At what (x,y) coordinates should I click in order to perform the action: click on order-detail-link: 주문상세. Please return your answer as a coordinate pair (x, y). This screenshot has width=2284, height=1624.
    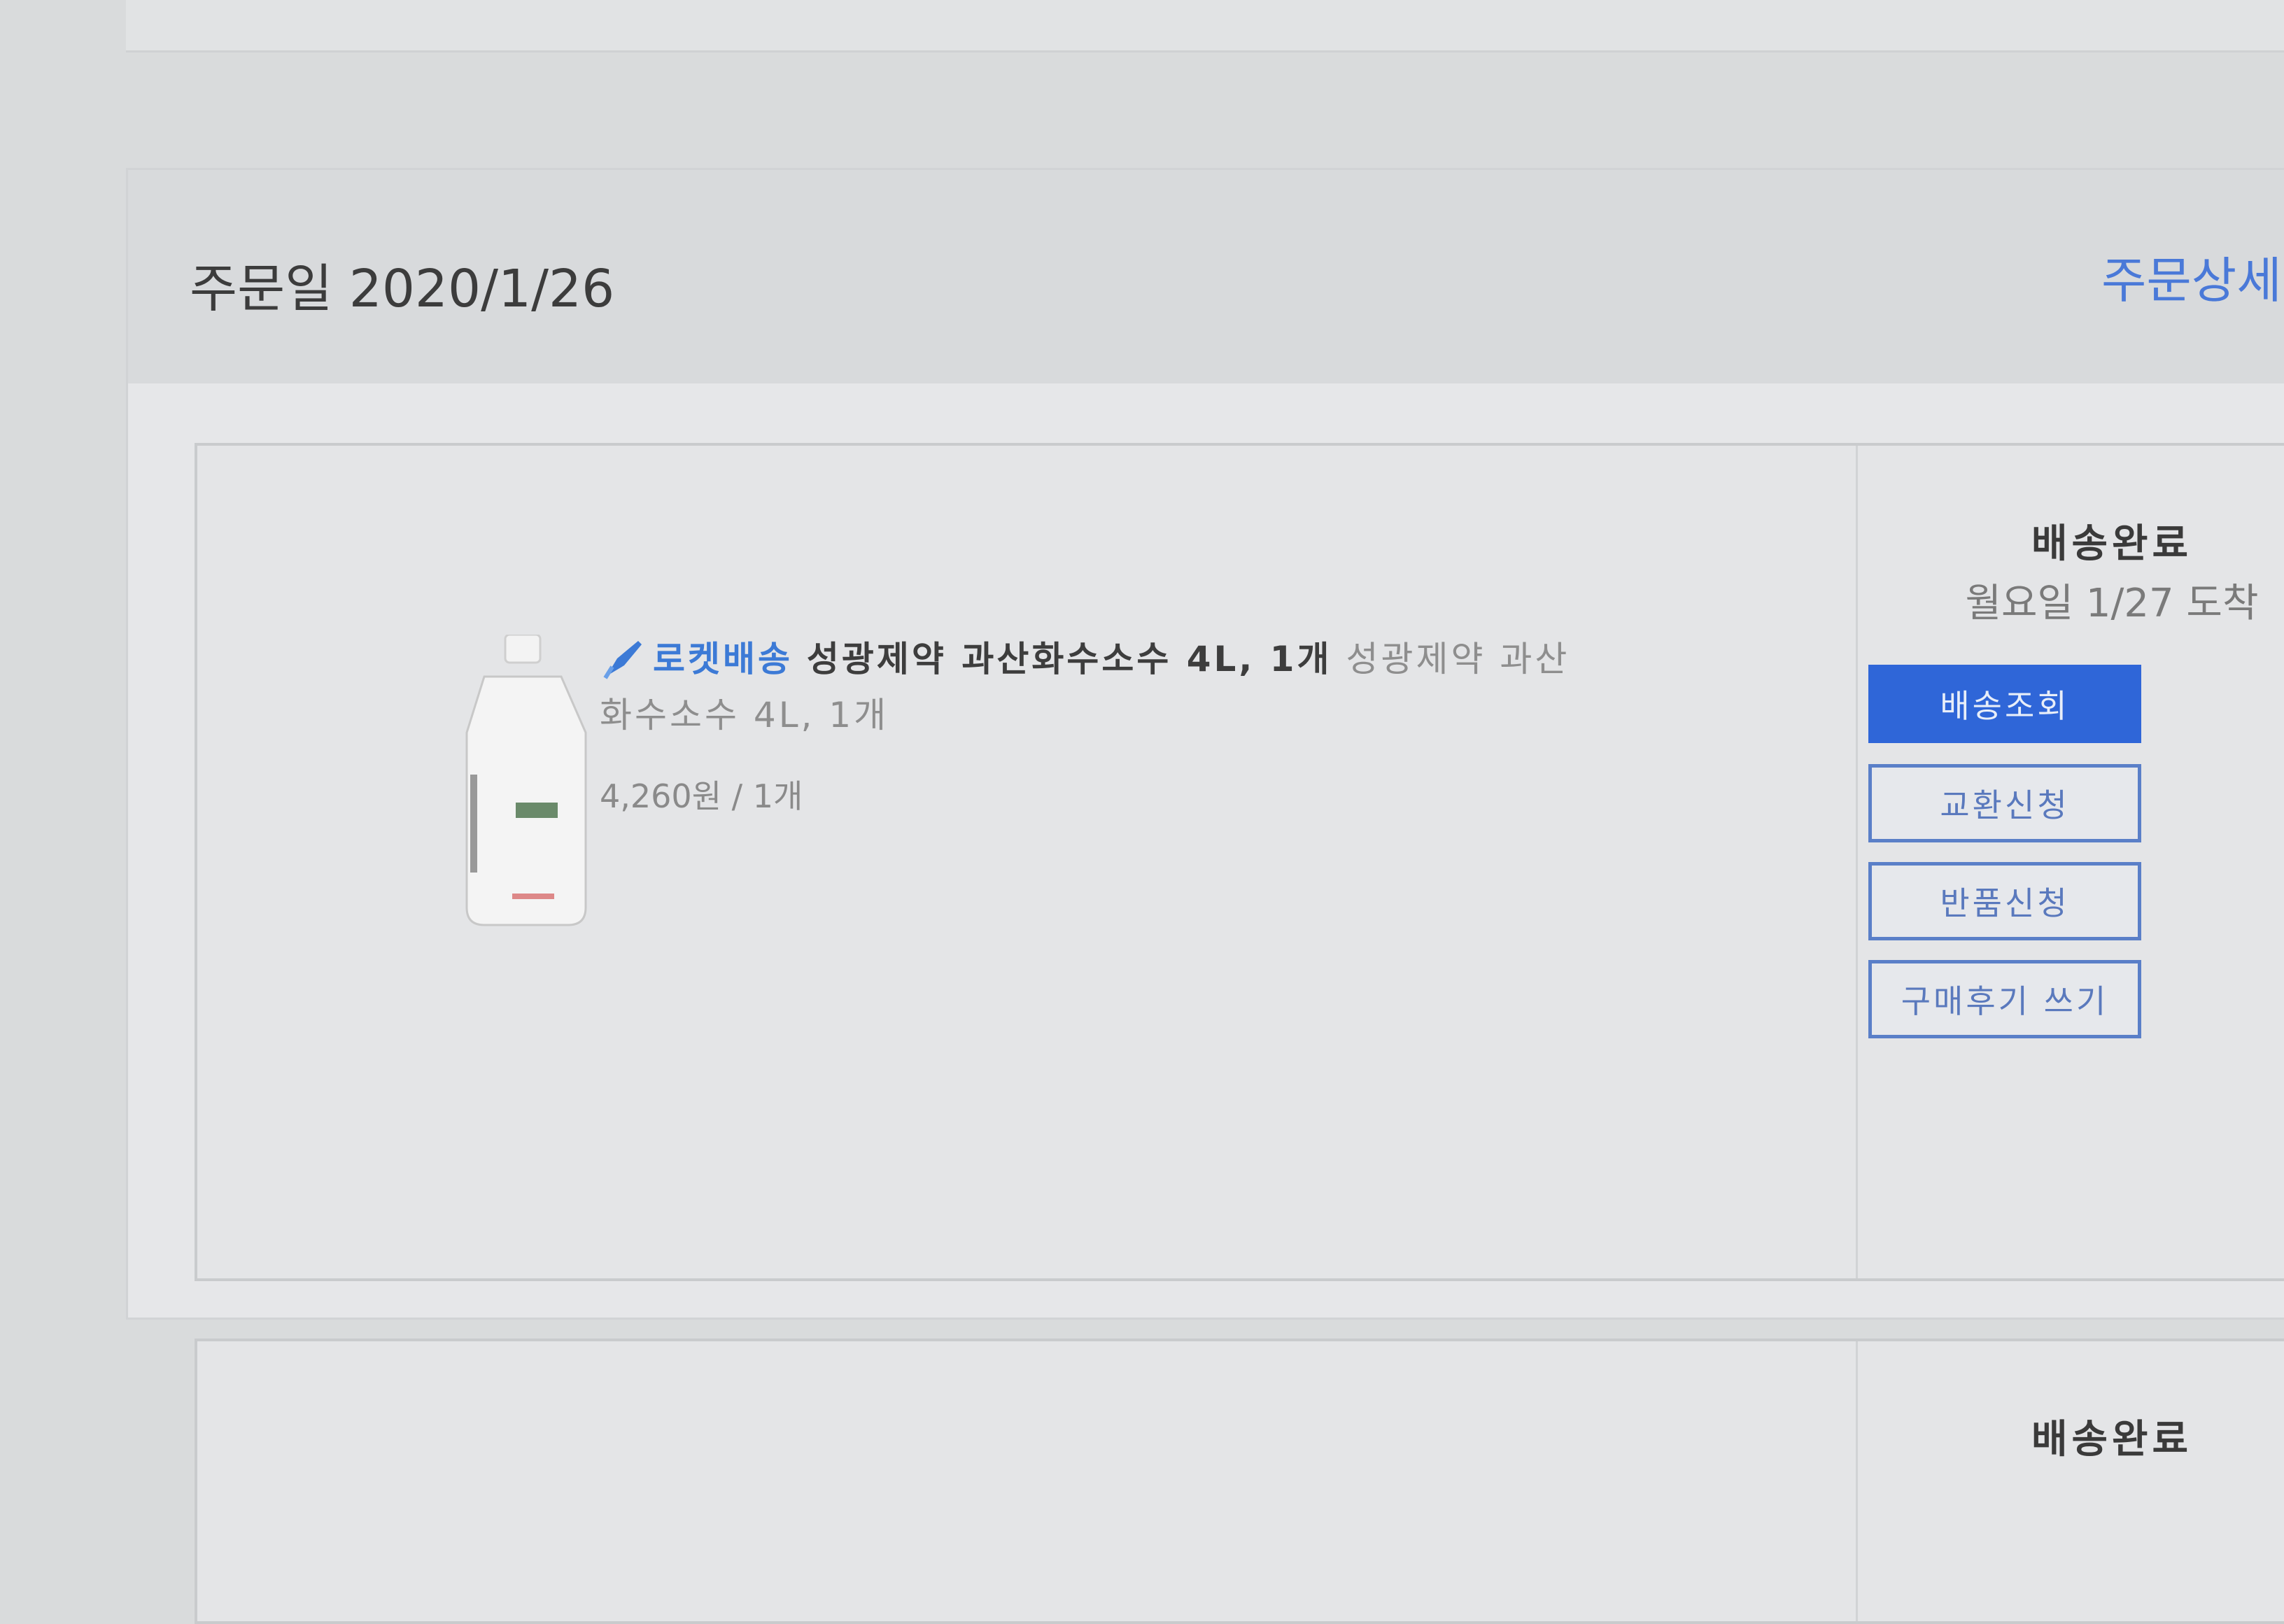
    Looking at the image, I should click on (2191, 276).